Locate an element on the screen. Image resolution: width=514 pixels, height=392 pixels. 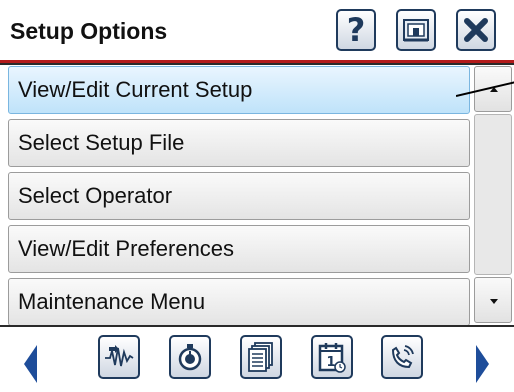
documents-icon is located at coordinates (260, 357).